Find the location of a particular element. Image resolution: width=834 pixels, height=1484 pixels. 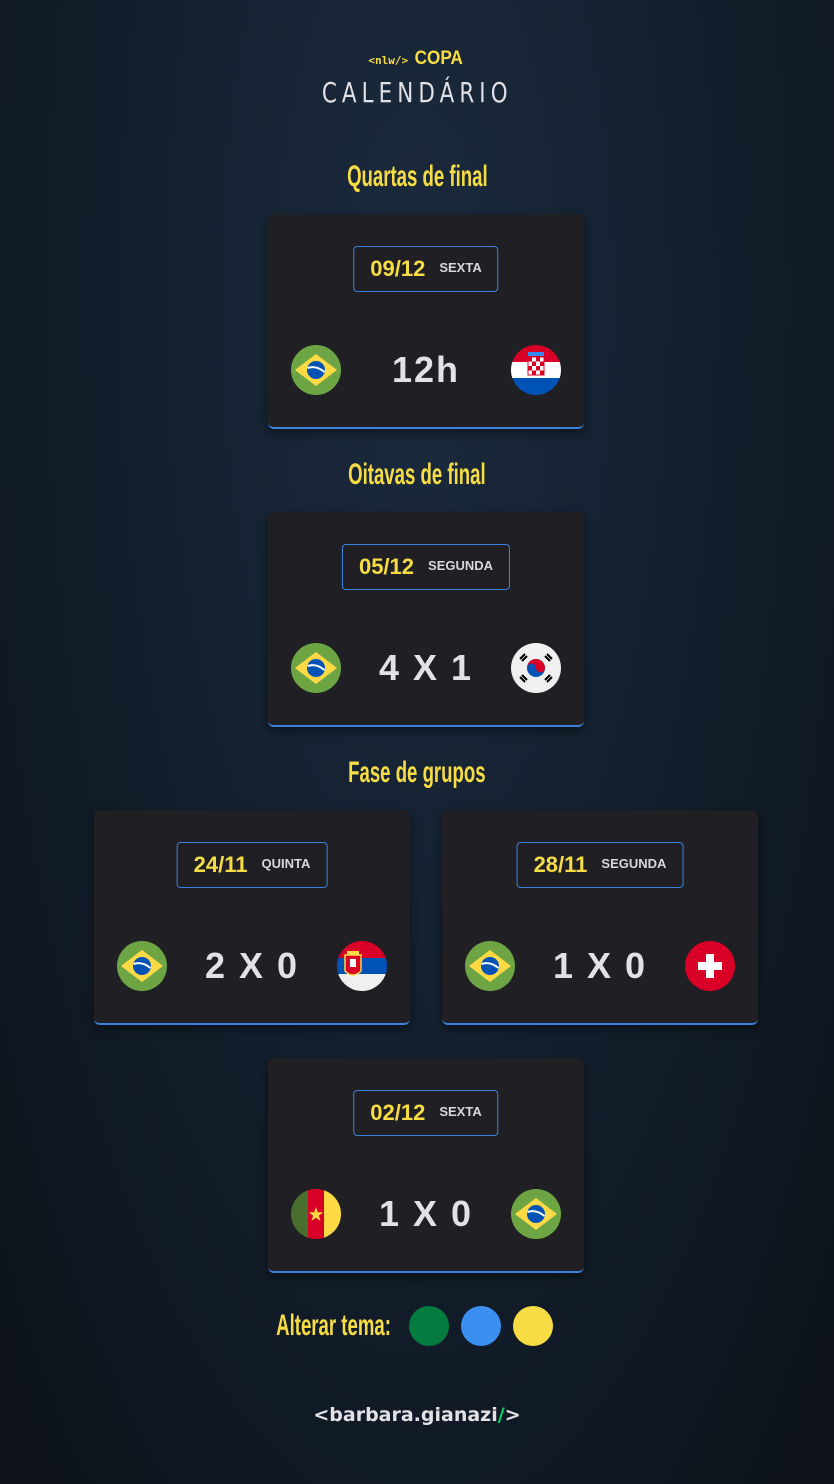

section-title-quarters: Quartas de final is located at coordinates (417, 176).